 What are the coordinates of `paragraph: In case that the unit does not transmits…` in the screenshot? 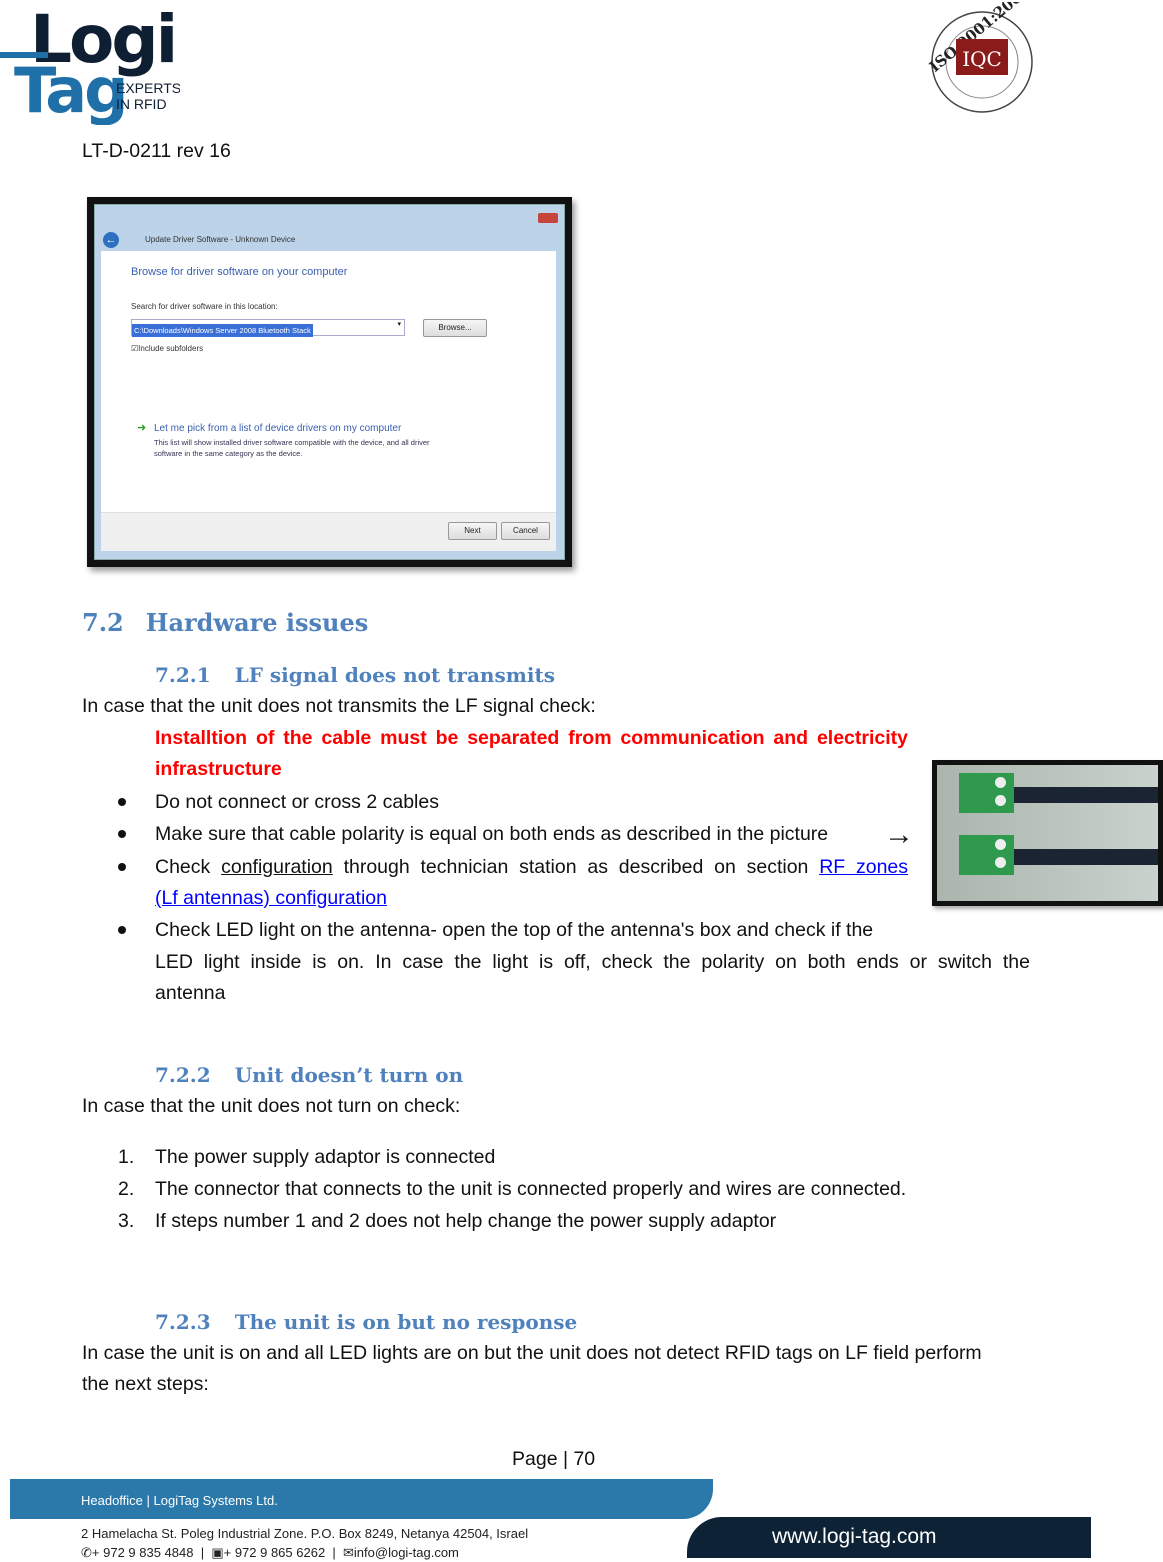 It's located at (339, 706).